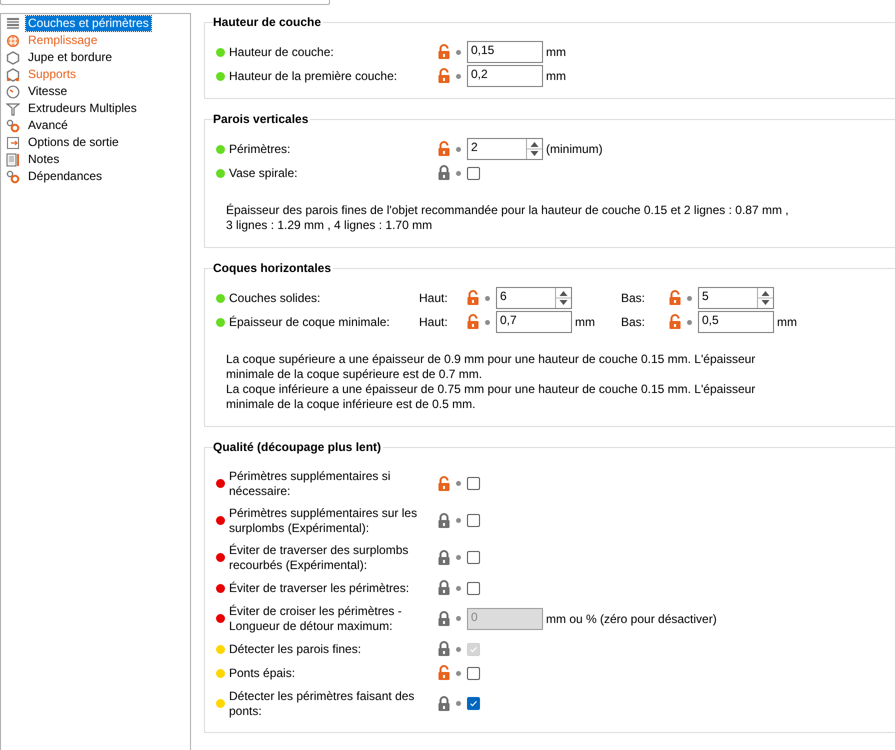  I want to click on funnel-icon, so click(13, 109).